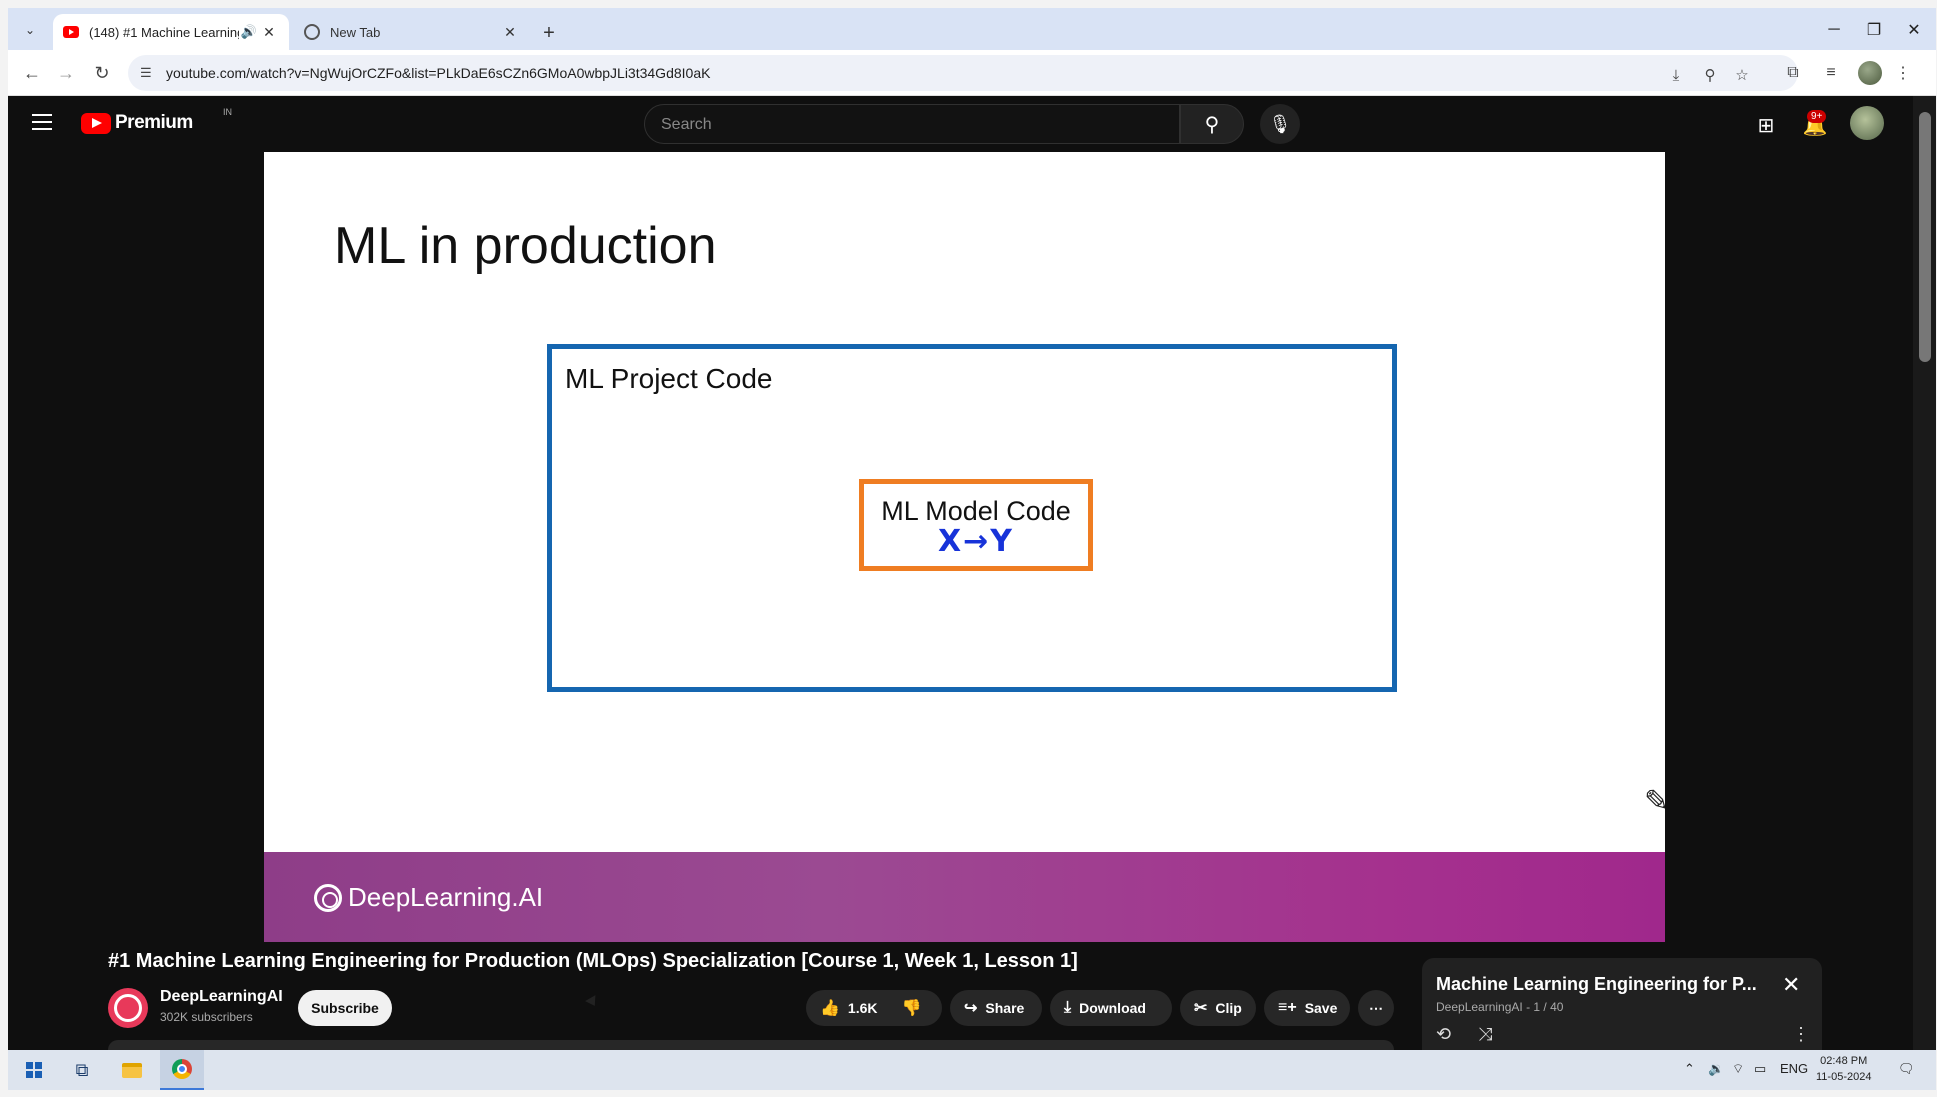 The width and height of the screenshot is (1937, 1097). Describe the element at coordinates (82, 1070) in the screenshot. I see `task-view-icon: ⧉` at that location.